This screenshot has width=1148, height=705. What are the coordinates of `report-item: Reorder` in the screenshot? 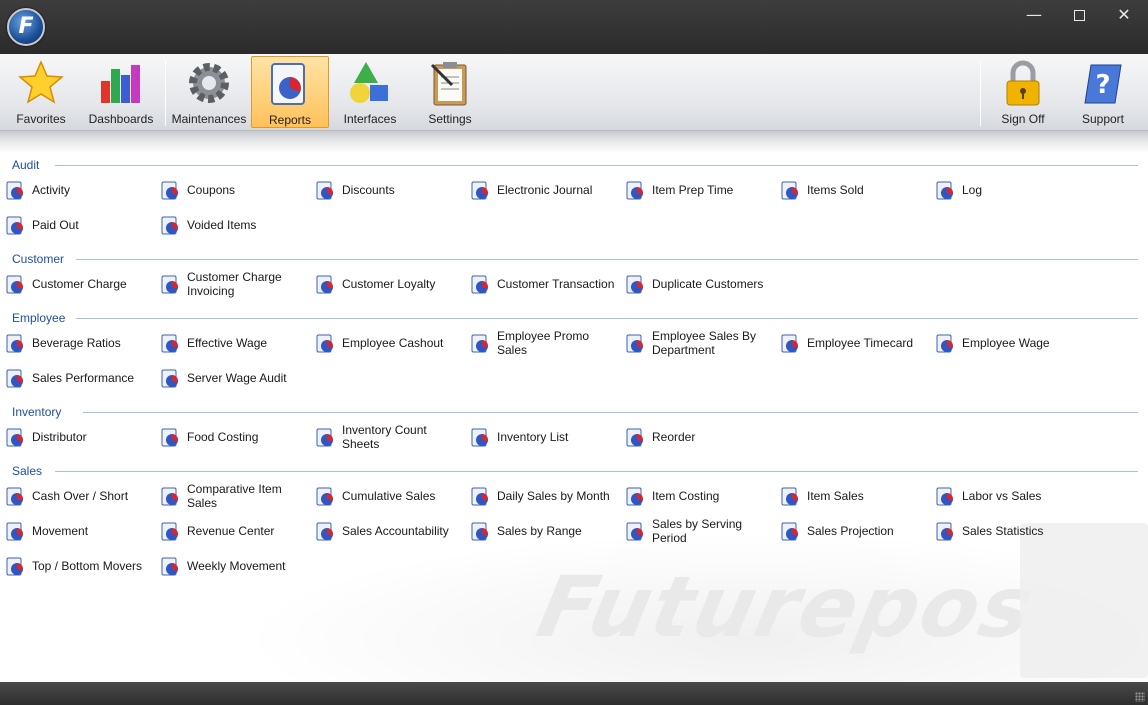 It's located at (695, 437).